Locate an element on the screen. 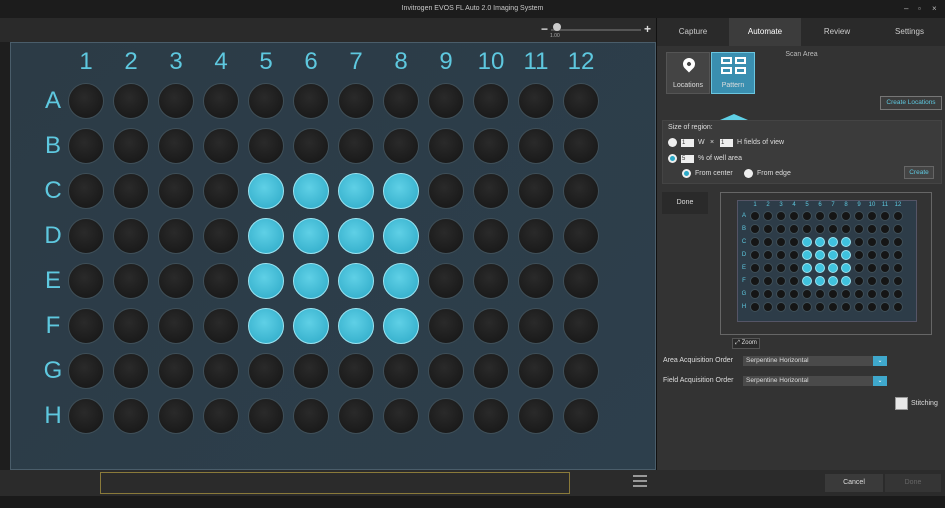 The height and width of the screenshot is (508, 945). mini-well-E8 is located at coordinates (846, 268).